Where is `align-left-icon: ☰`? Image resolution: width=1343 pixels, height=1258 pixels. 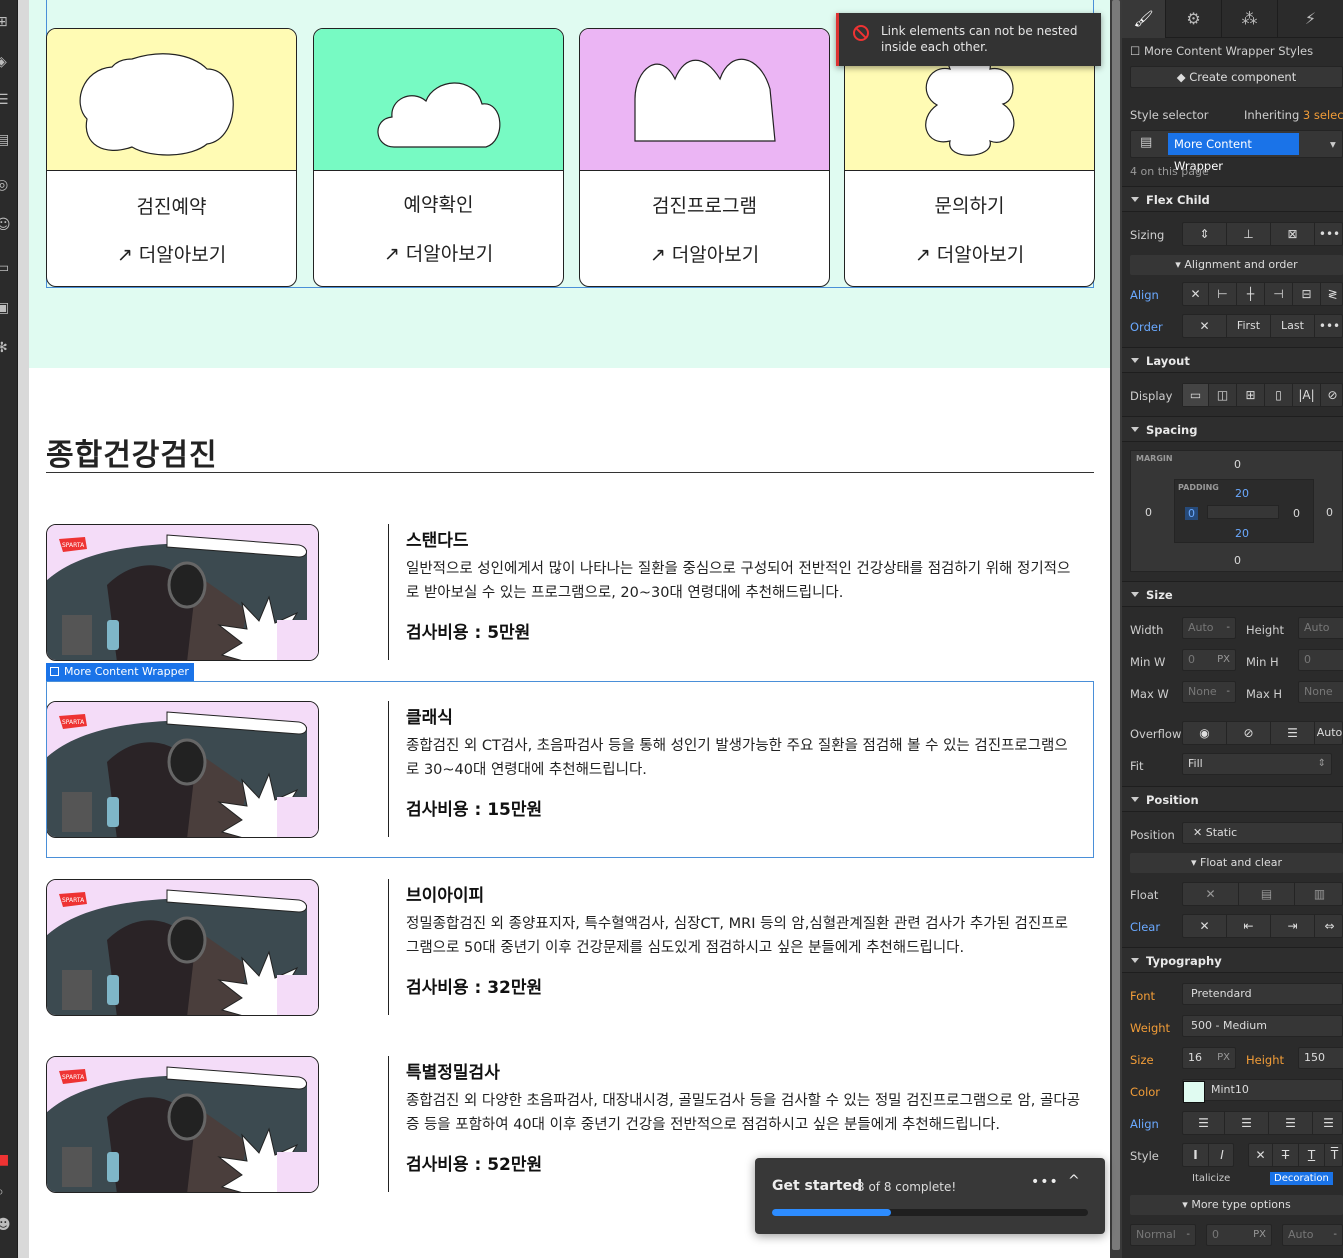 align-left-icon: ☰ is located at coordinates (1204, 1123).